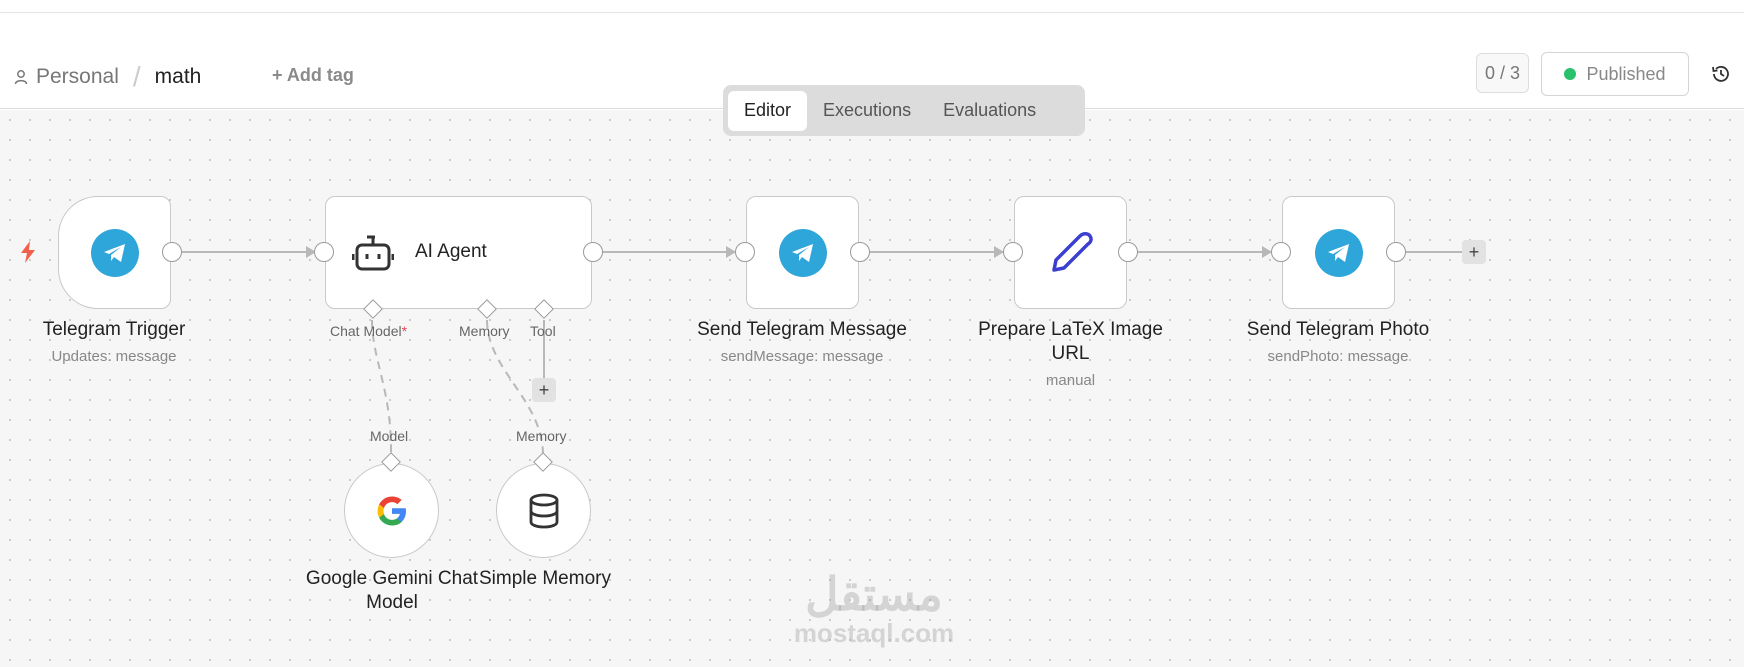 The height and width of the screenshot is (667, 1744). I want to click on view-tabs: Editor Executions Evaluations, so click(904, 110).